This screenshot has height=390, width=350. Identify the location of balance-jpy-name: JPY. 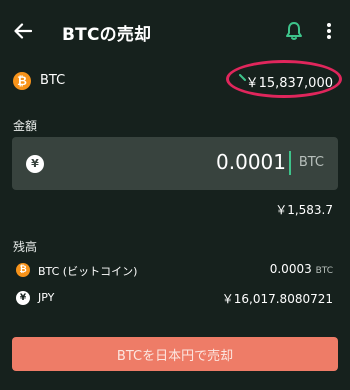
(46, 297).